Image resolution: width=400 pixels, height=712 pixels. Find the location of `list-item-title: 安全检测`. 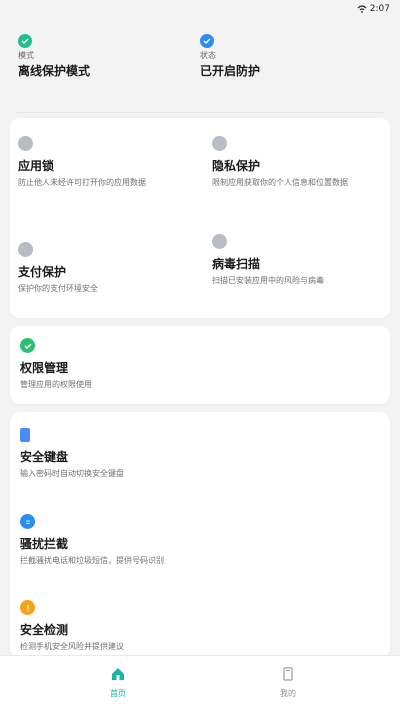

list-item-title: 安全检测 is located at coordinates (44, 630).